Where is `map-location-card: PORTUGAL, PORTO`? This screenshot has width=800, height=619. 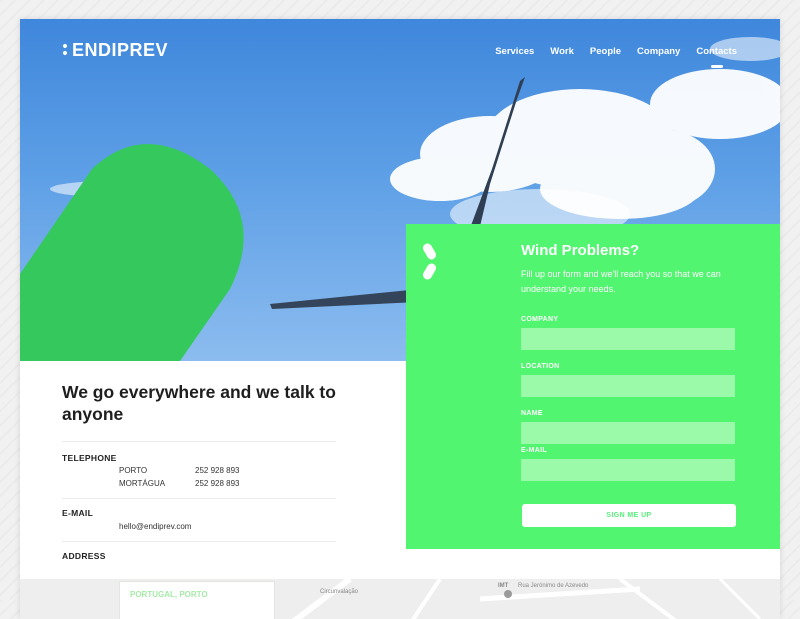
map-location-card: PORTUGAL, PORTO is located at coordinates (197, 600).